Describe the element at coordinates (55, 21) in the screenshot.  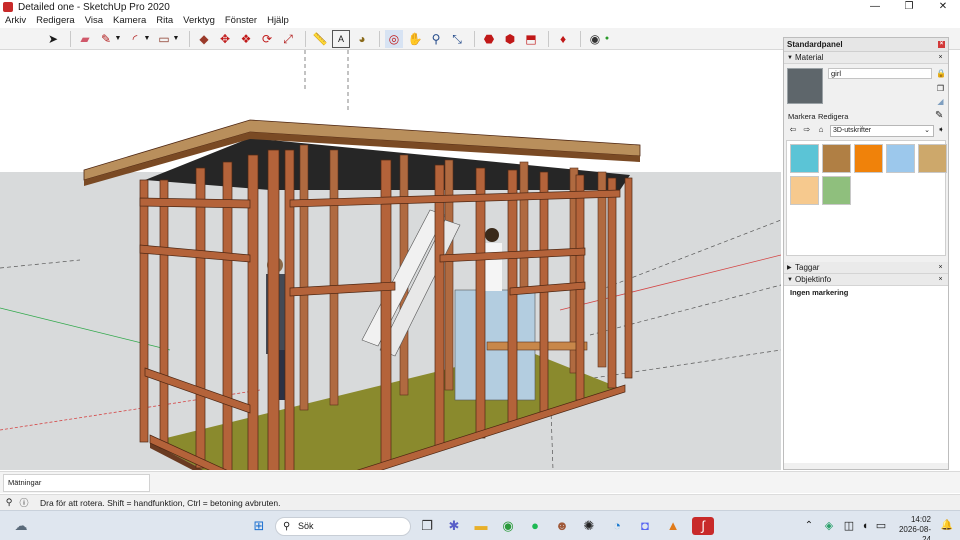
I see `menu-redigera: Redigera` at that location.